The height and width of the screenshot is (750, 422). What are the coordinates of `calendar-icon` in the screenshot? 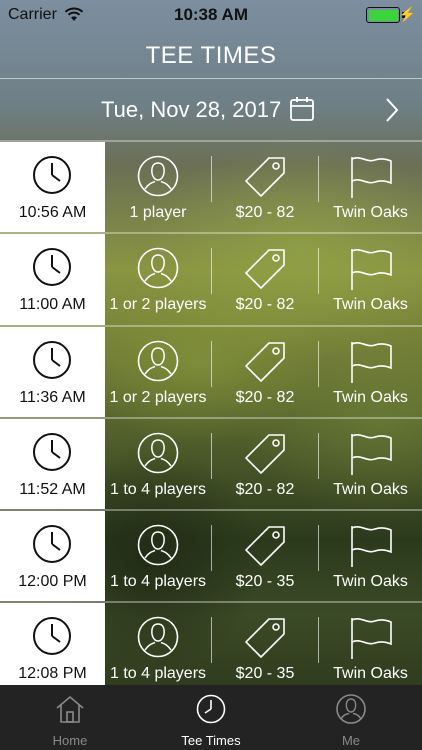 It's located at (302, 109).